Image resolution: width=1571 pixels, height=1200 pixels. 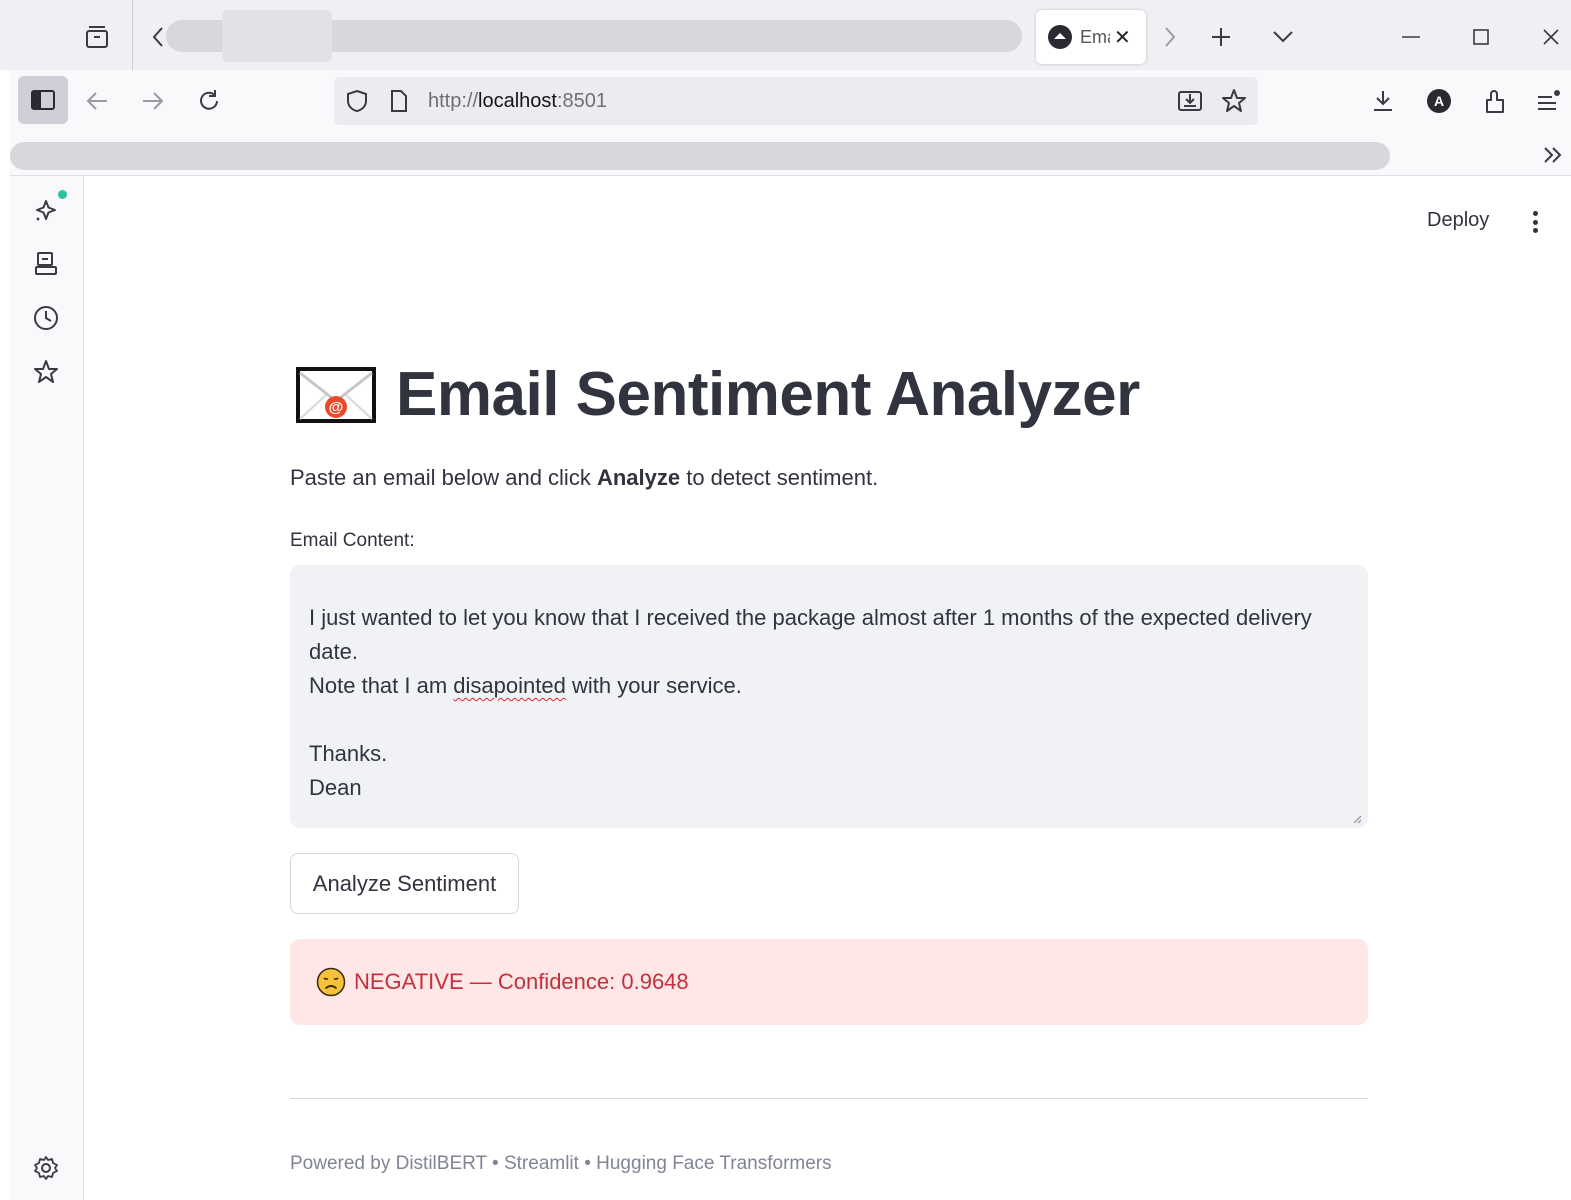 What do you see at coordinates (47, 688) in the screenshot?
I see `browser-sidebar` at bounding box center [47, 688].